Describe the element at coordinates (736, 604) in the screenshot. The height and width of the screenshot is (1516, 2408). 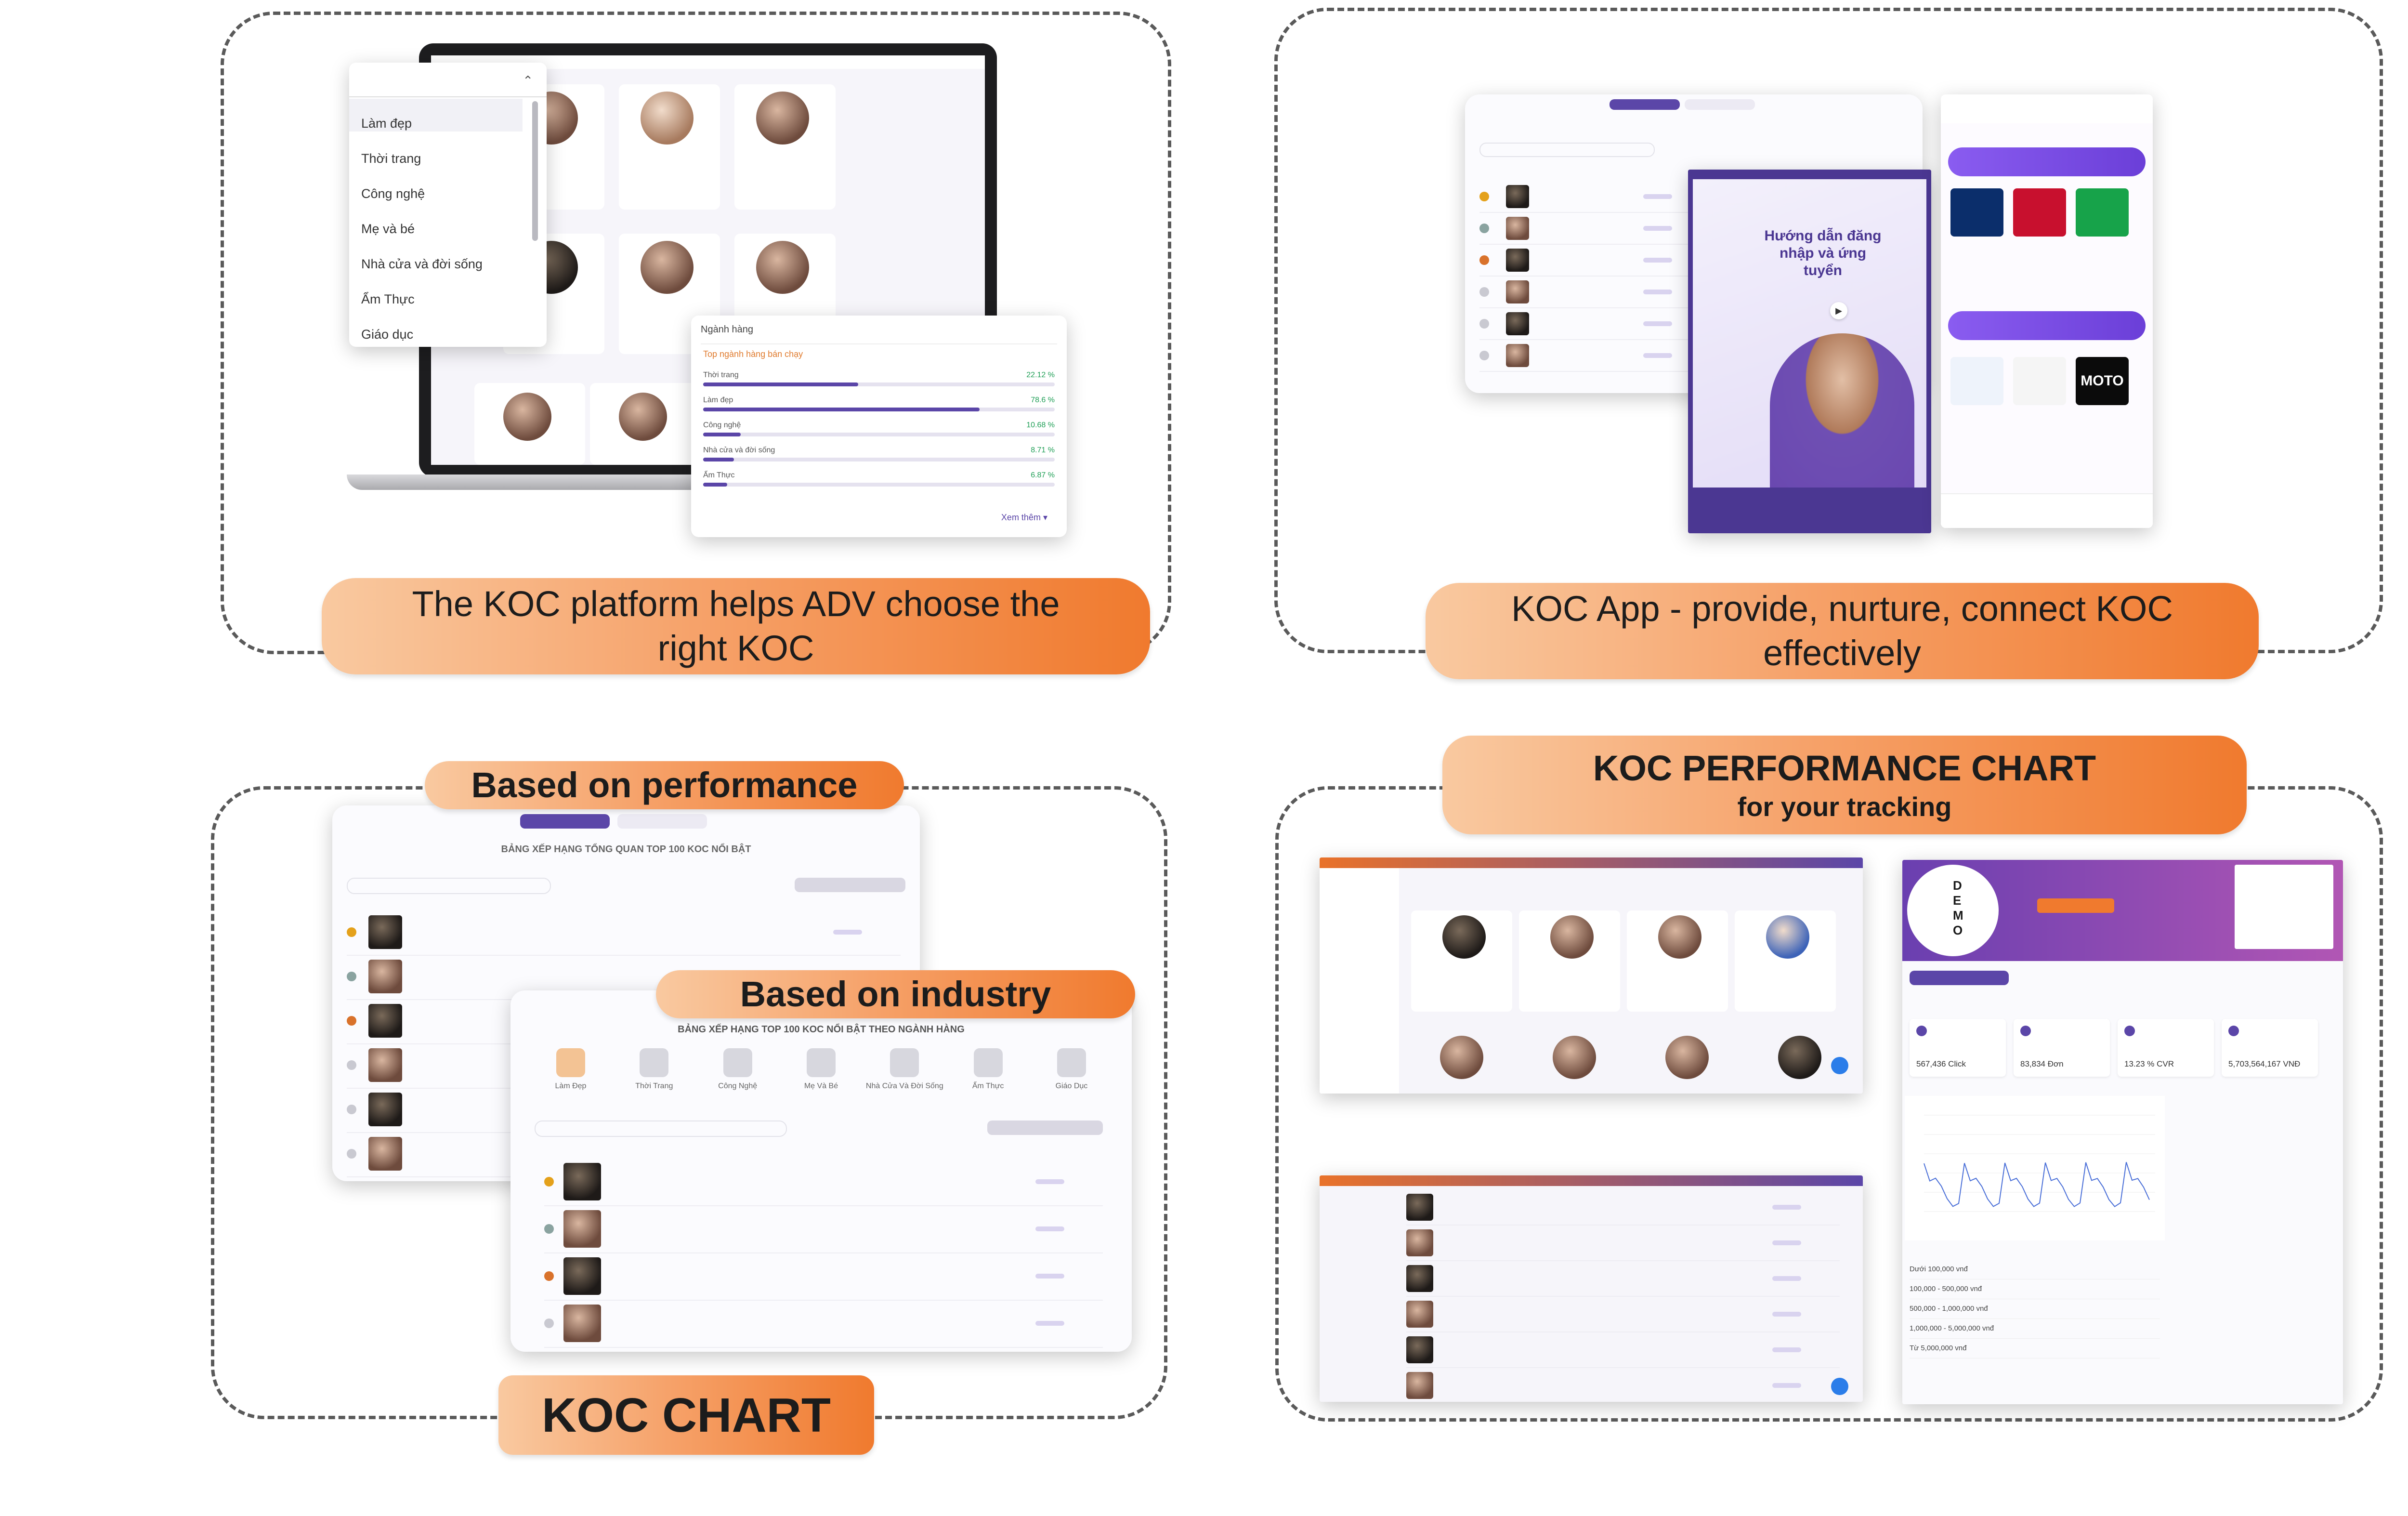
I see `caption-platform-line1: The KOC platform helps ADV choose the` at that location.